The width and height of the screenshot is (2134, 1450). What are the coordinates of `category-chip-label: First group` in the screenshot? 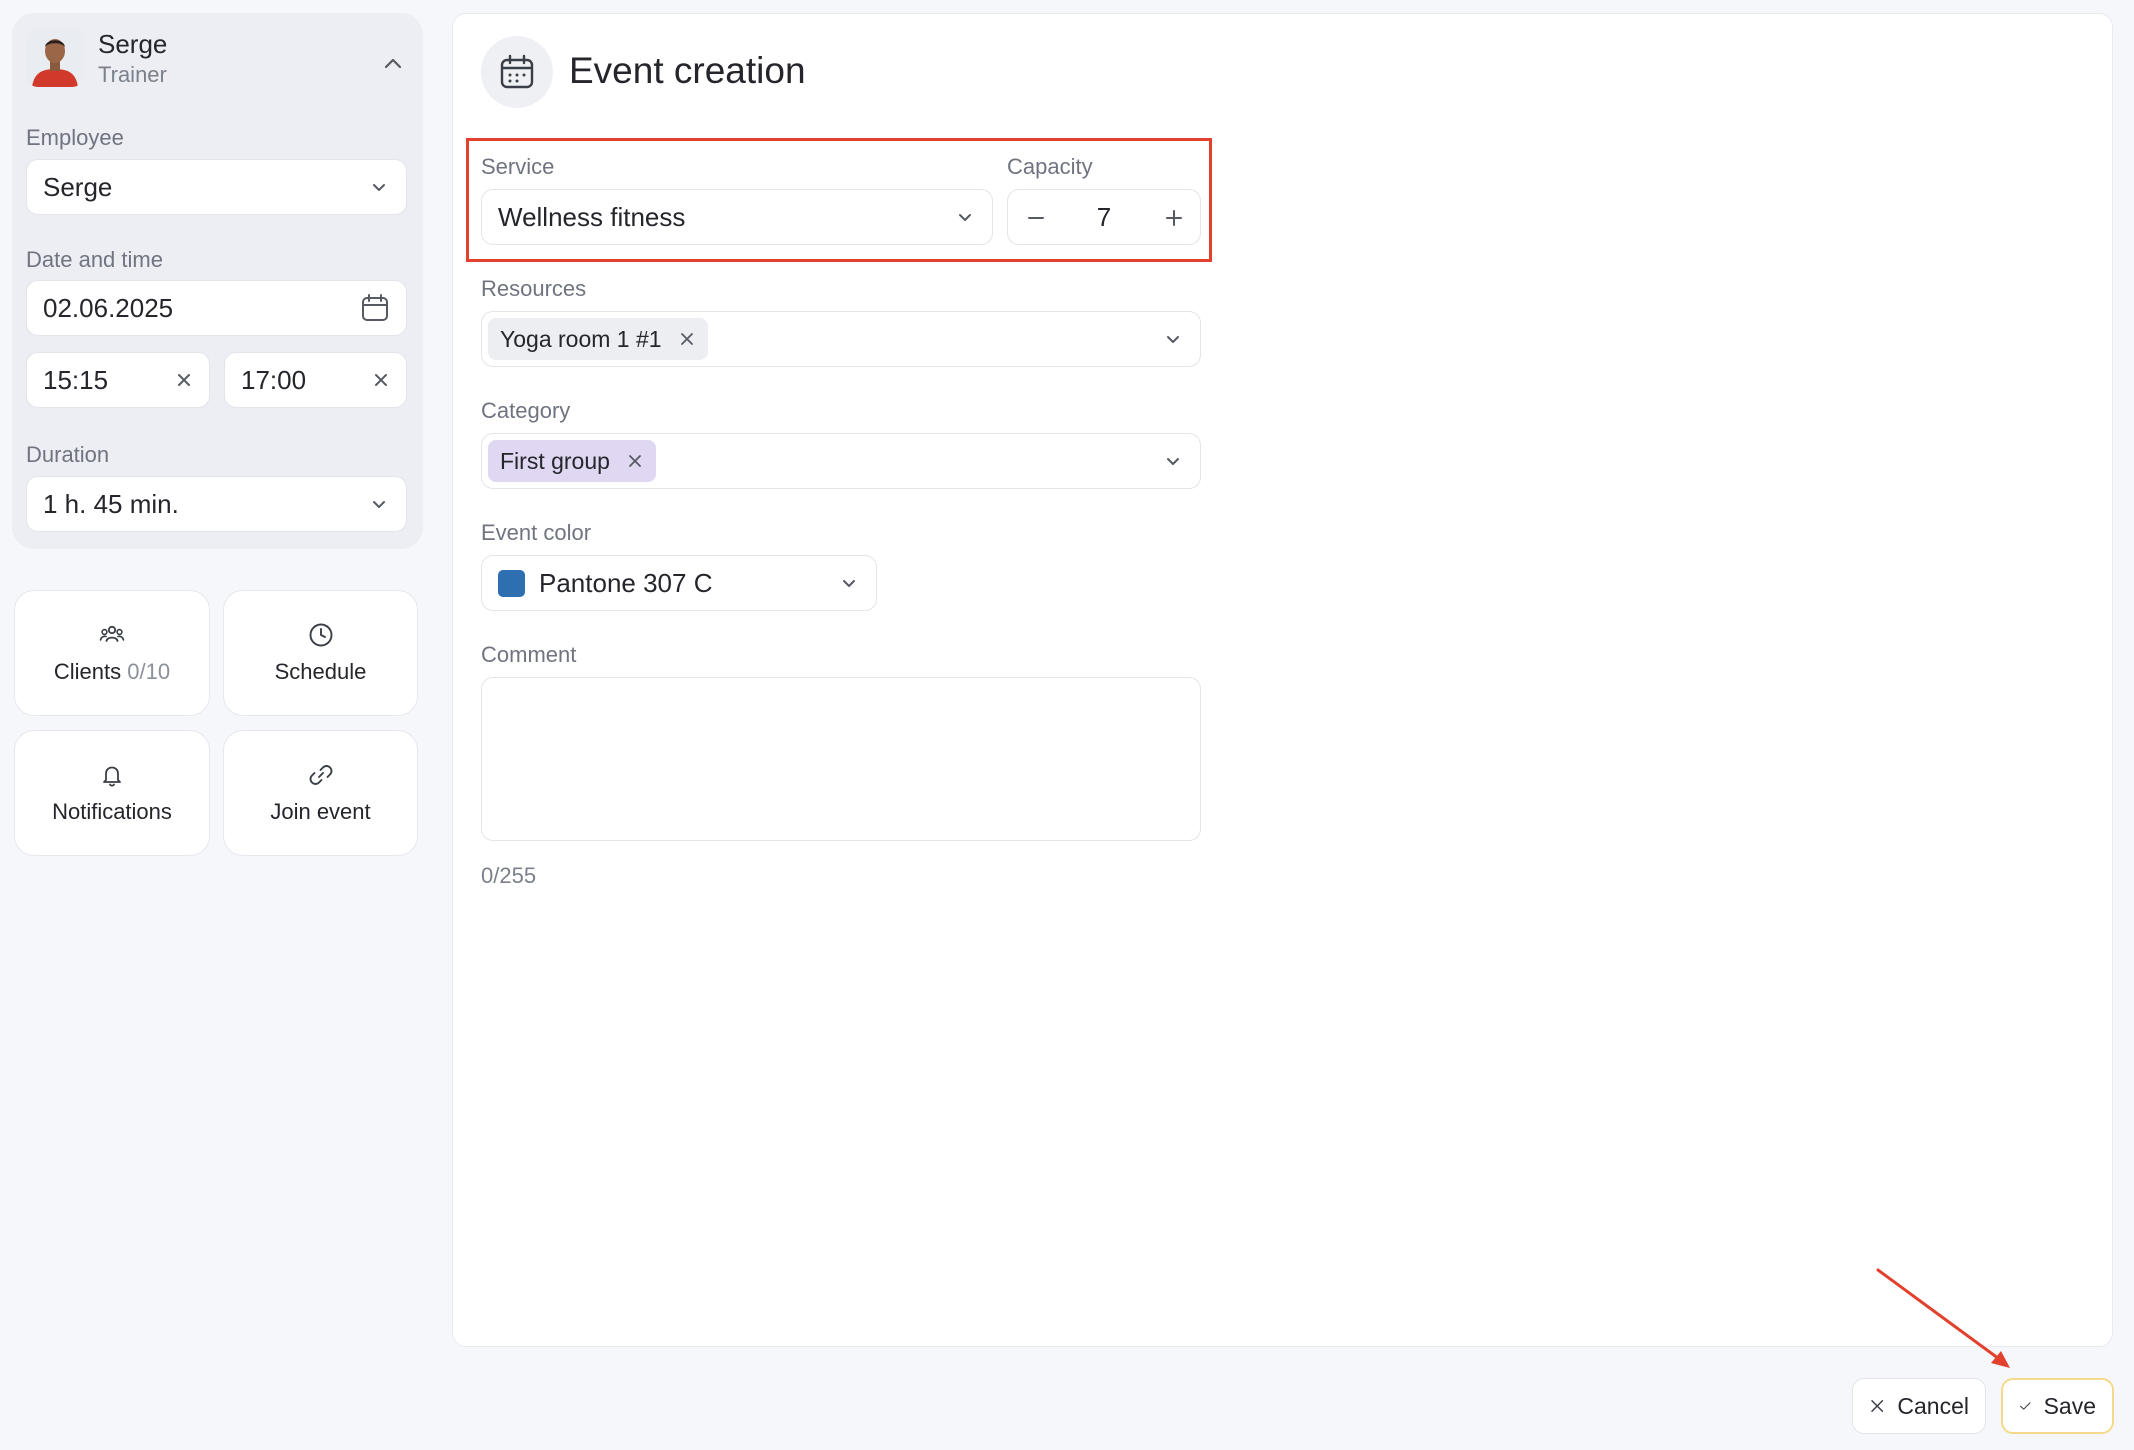 It's located at (555, 460).